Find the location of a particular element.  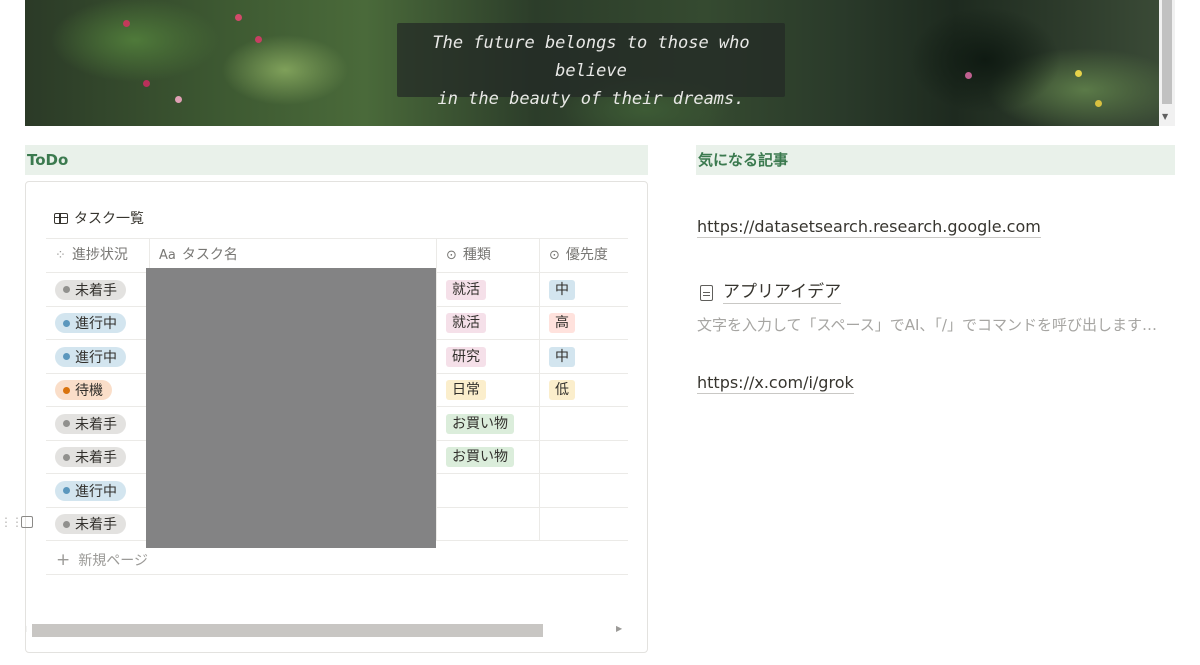

database-title: タスク一覧 is located at coordinates (99, 218).